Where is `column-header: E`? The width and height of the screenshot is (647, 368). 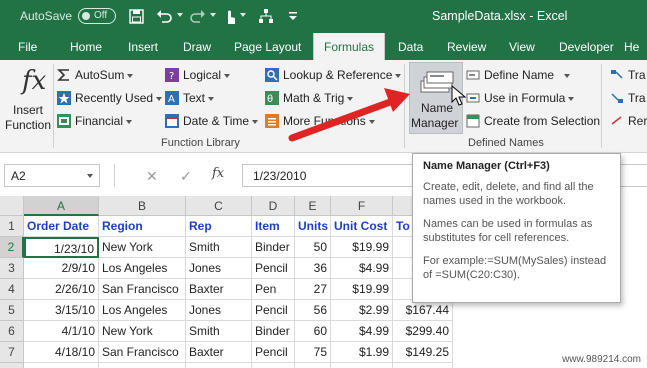 column-header: E is located at coordinates (313, 206).